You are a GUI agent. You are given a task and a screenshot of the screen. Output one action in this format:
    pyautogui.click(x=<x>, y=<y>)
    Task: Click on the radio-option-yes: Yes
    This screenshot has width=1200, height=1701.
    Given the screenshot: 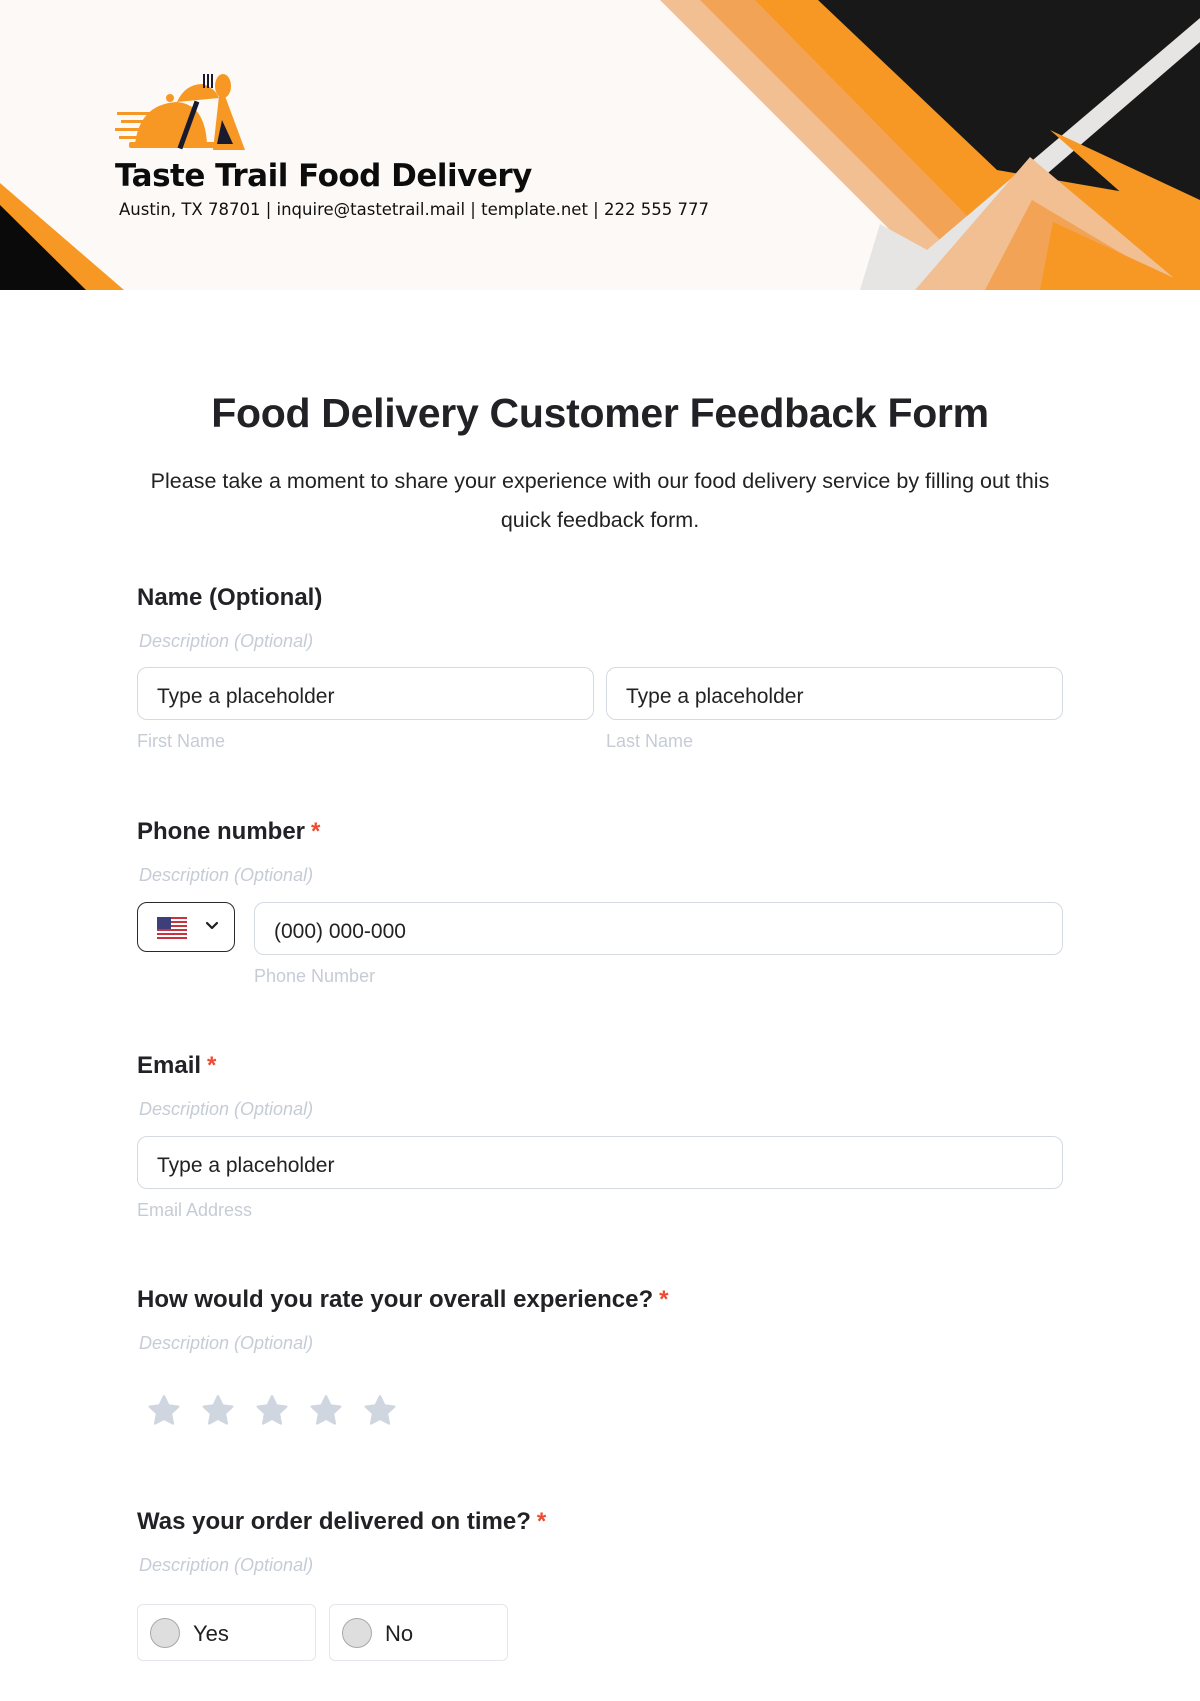 What is the action you would take?
    pyautogui.click(x=226, y=1632)
    